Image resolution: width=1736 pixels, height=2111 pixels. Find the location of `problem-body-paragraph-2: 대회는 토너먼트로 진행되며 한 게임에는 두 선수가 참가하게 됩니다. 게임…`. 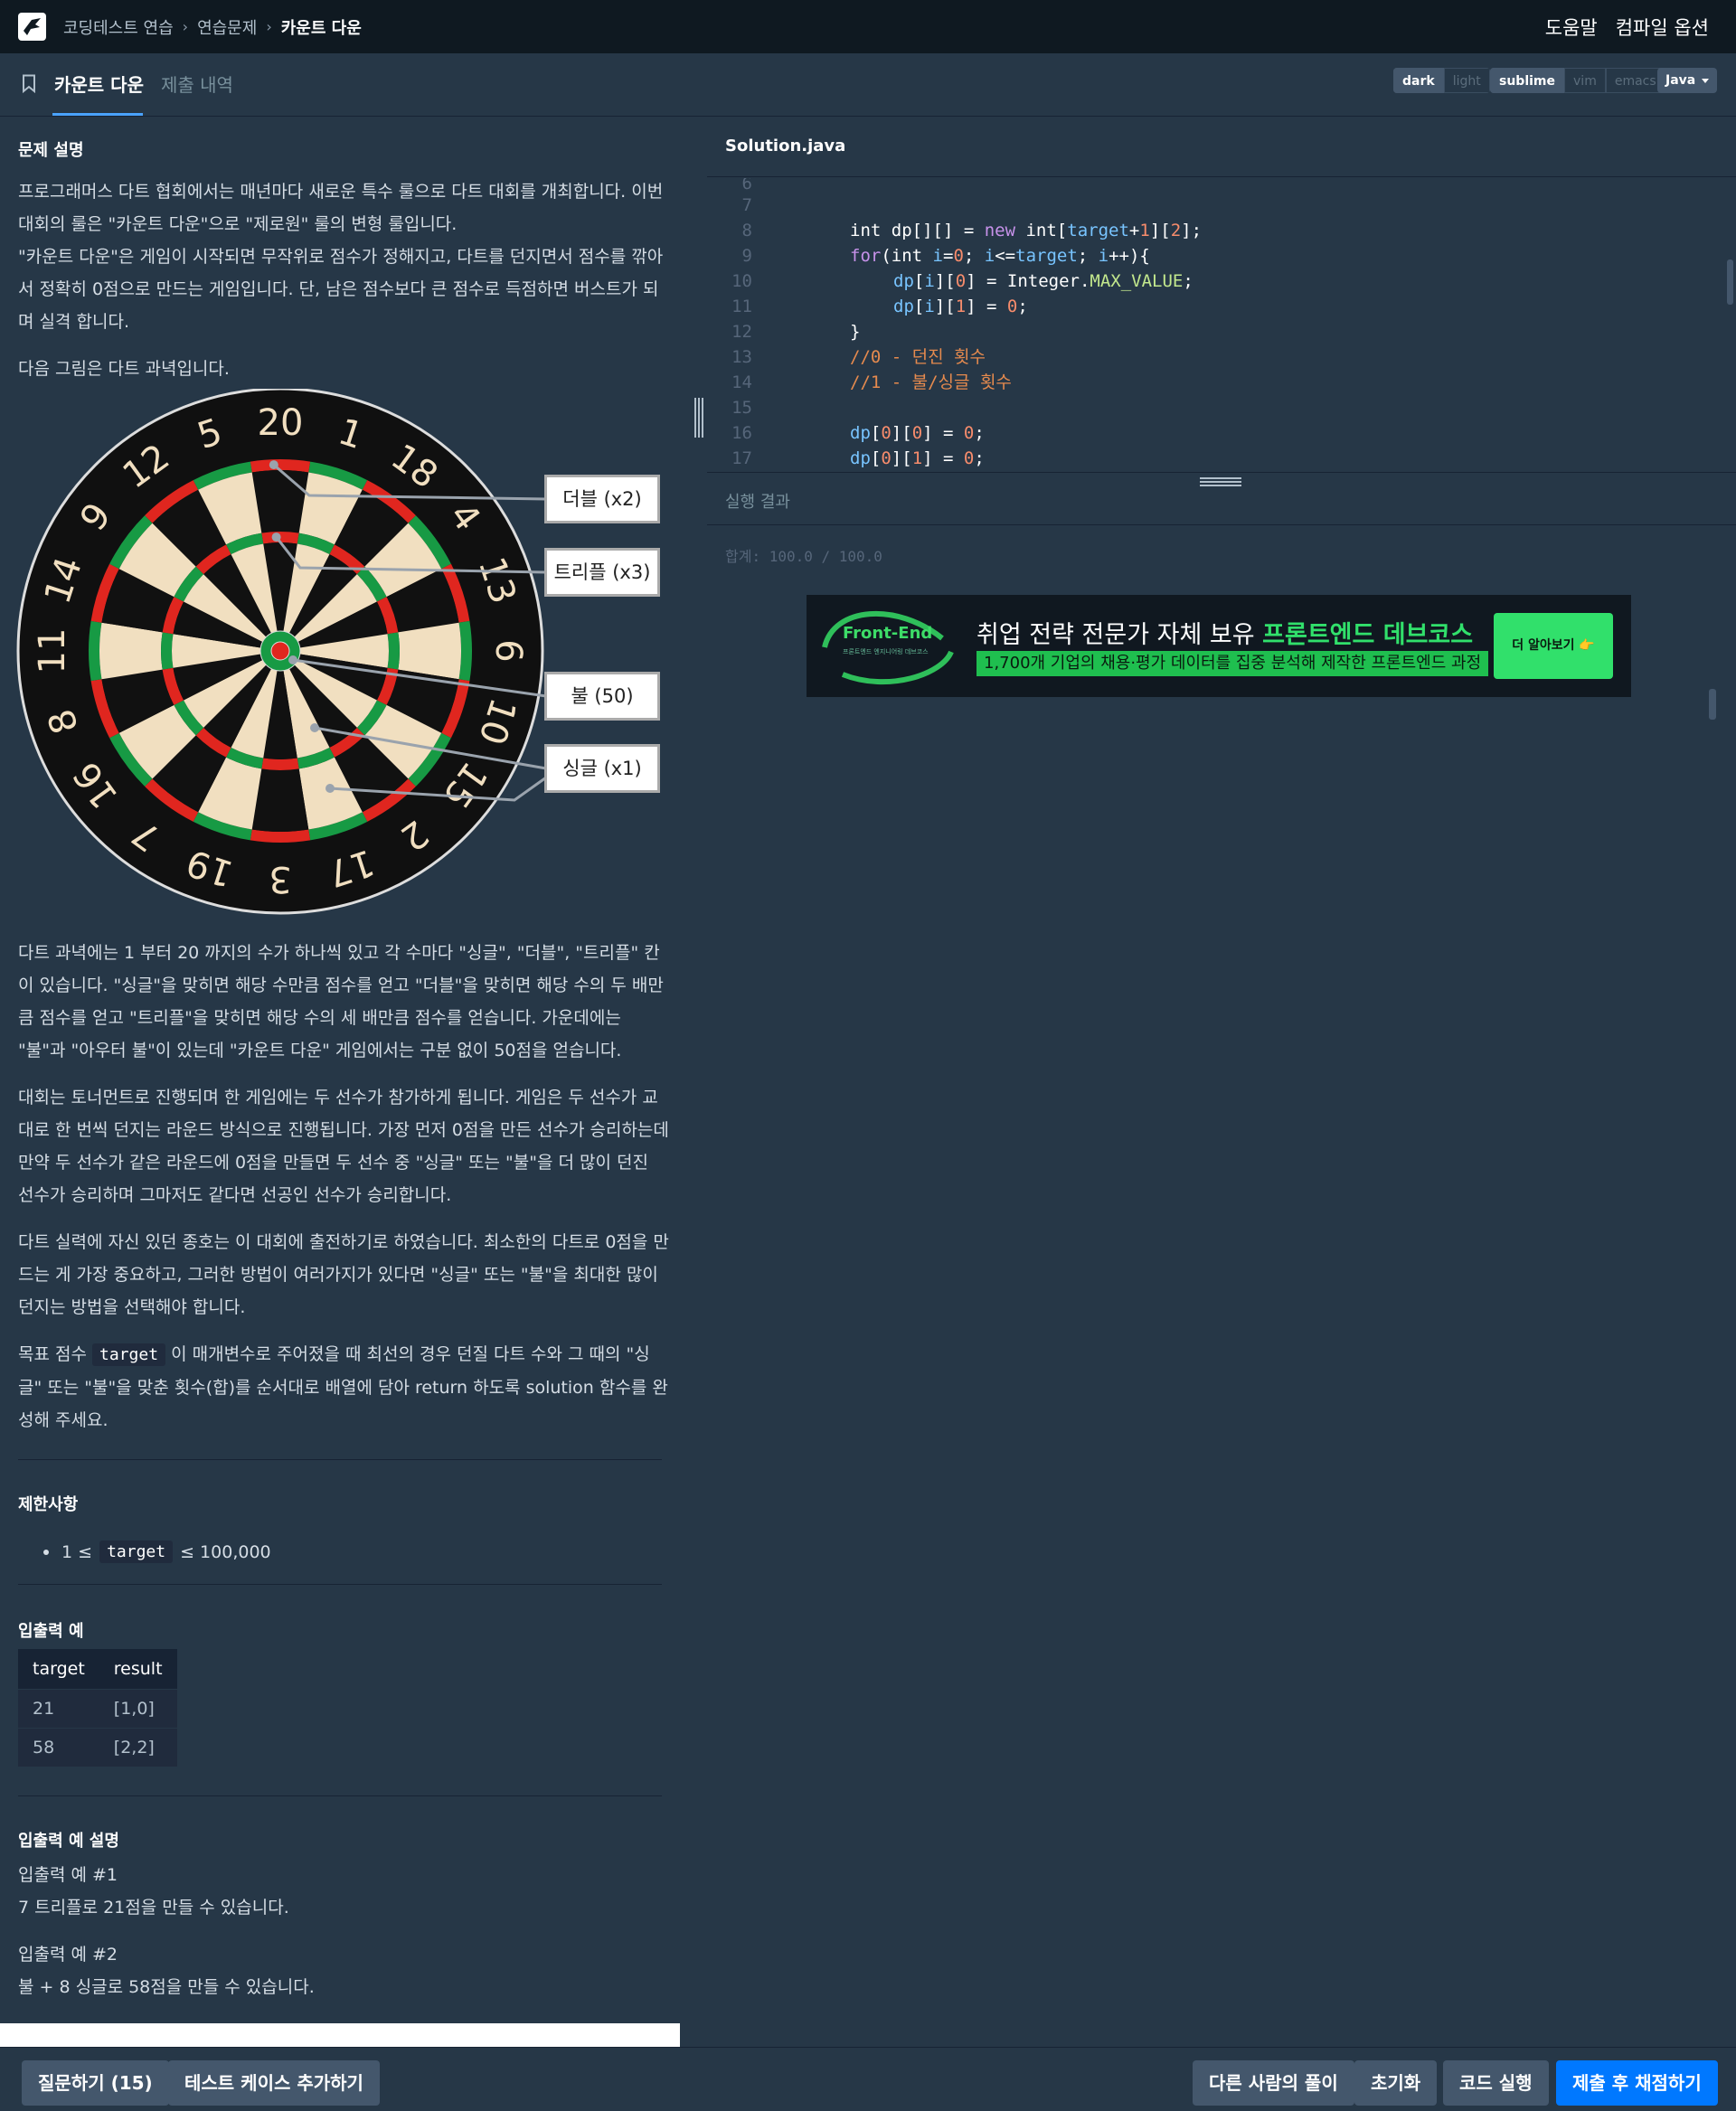

problem-body-paragraph-2: 대회는 토너먼트로 진행되며 한 게임에는 두 선수가 참가하게 됩니다. 게임… is located at coordinates (344, 1147).